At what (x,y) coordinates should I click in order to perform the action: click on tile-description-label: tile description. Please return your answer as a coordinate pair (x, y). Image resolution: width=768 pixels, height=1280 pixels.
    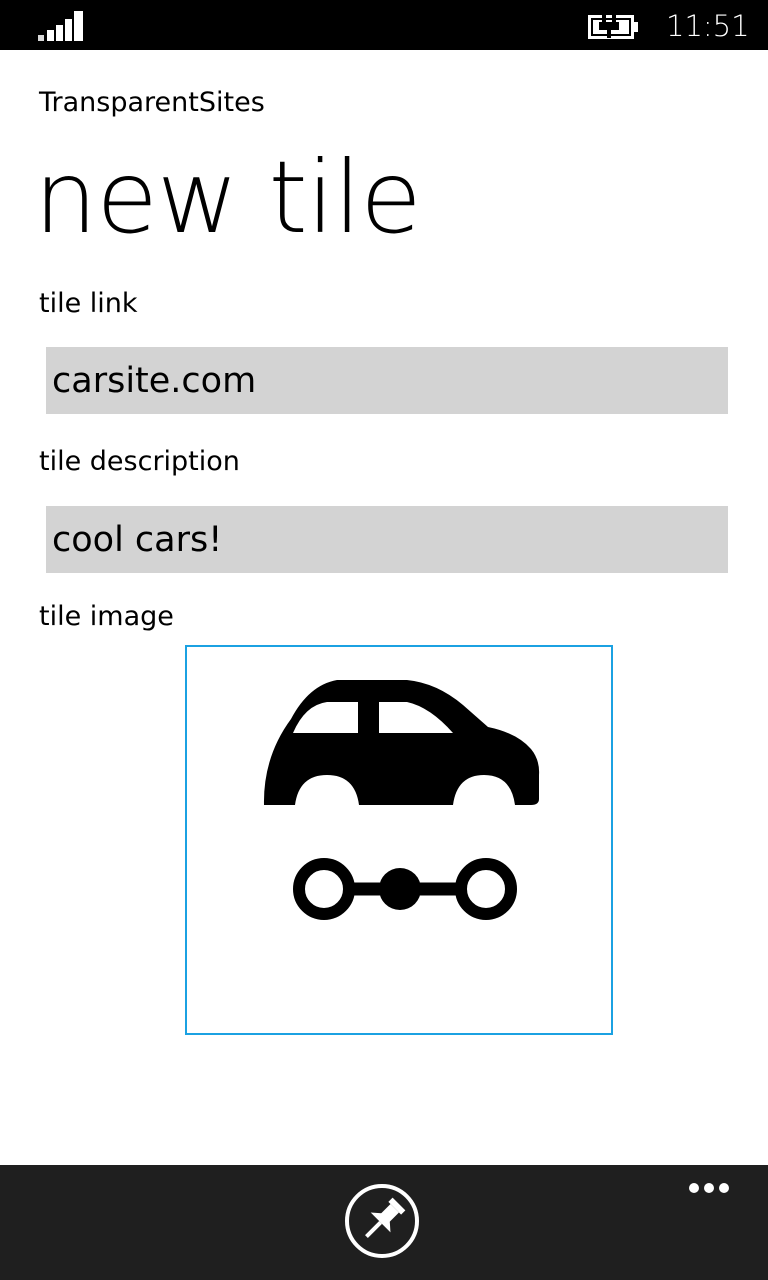
    Looking at the image, I should click on (139, 461).